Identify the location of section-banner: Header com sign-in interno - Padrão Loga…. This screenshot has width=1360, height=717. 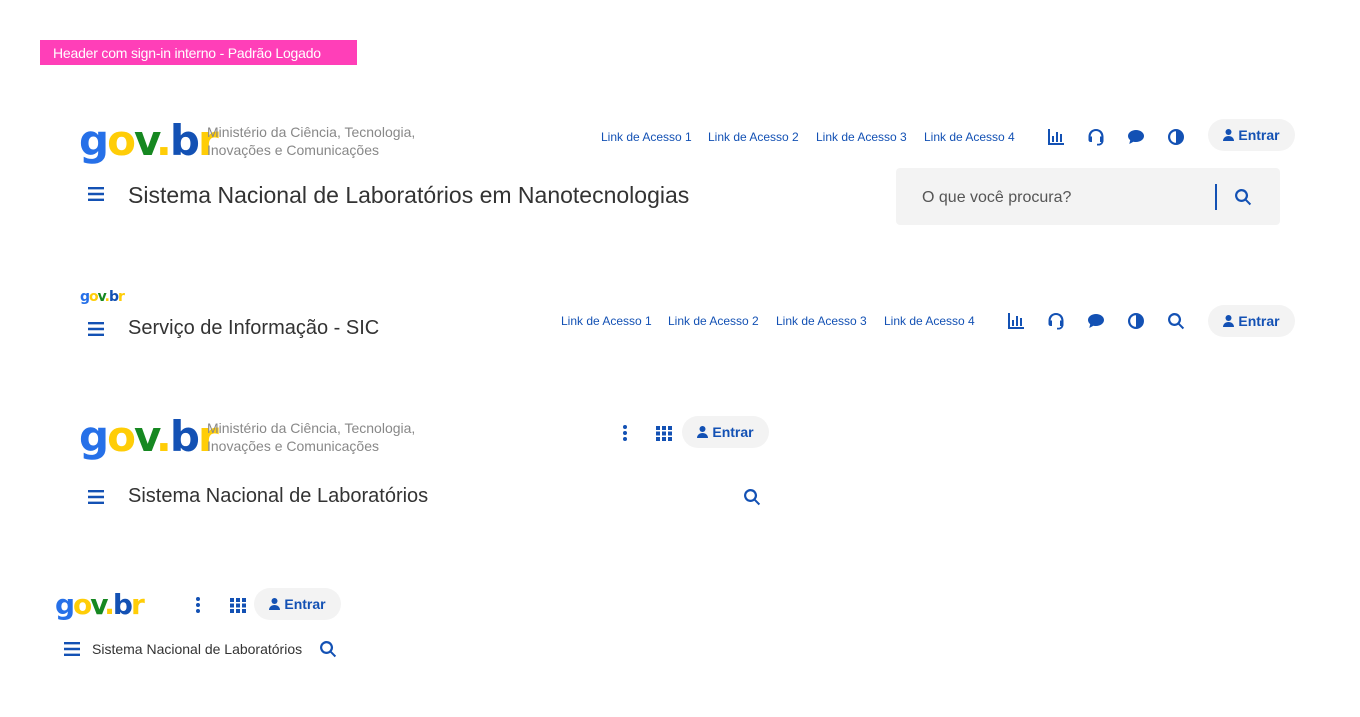
(198, 52).